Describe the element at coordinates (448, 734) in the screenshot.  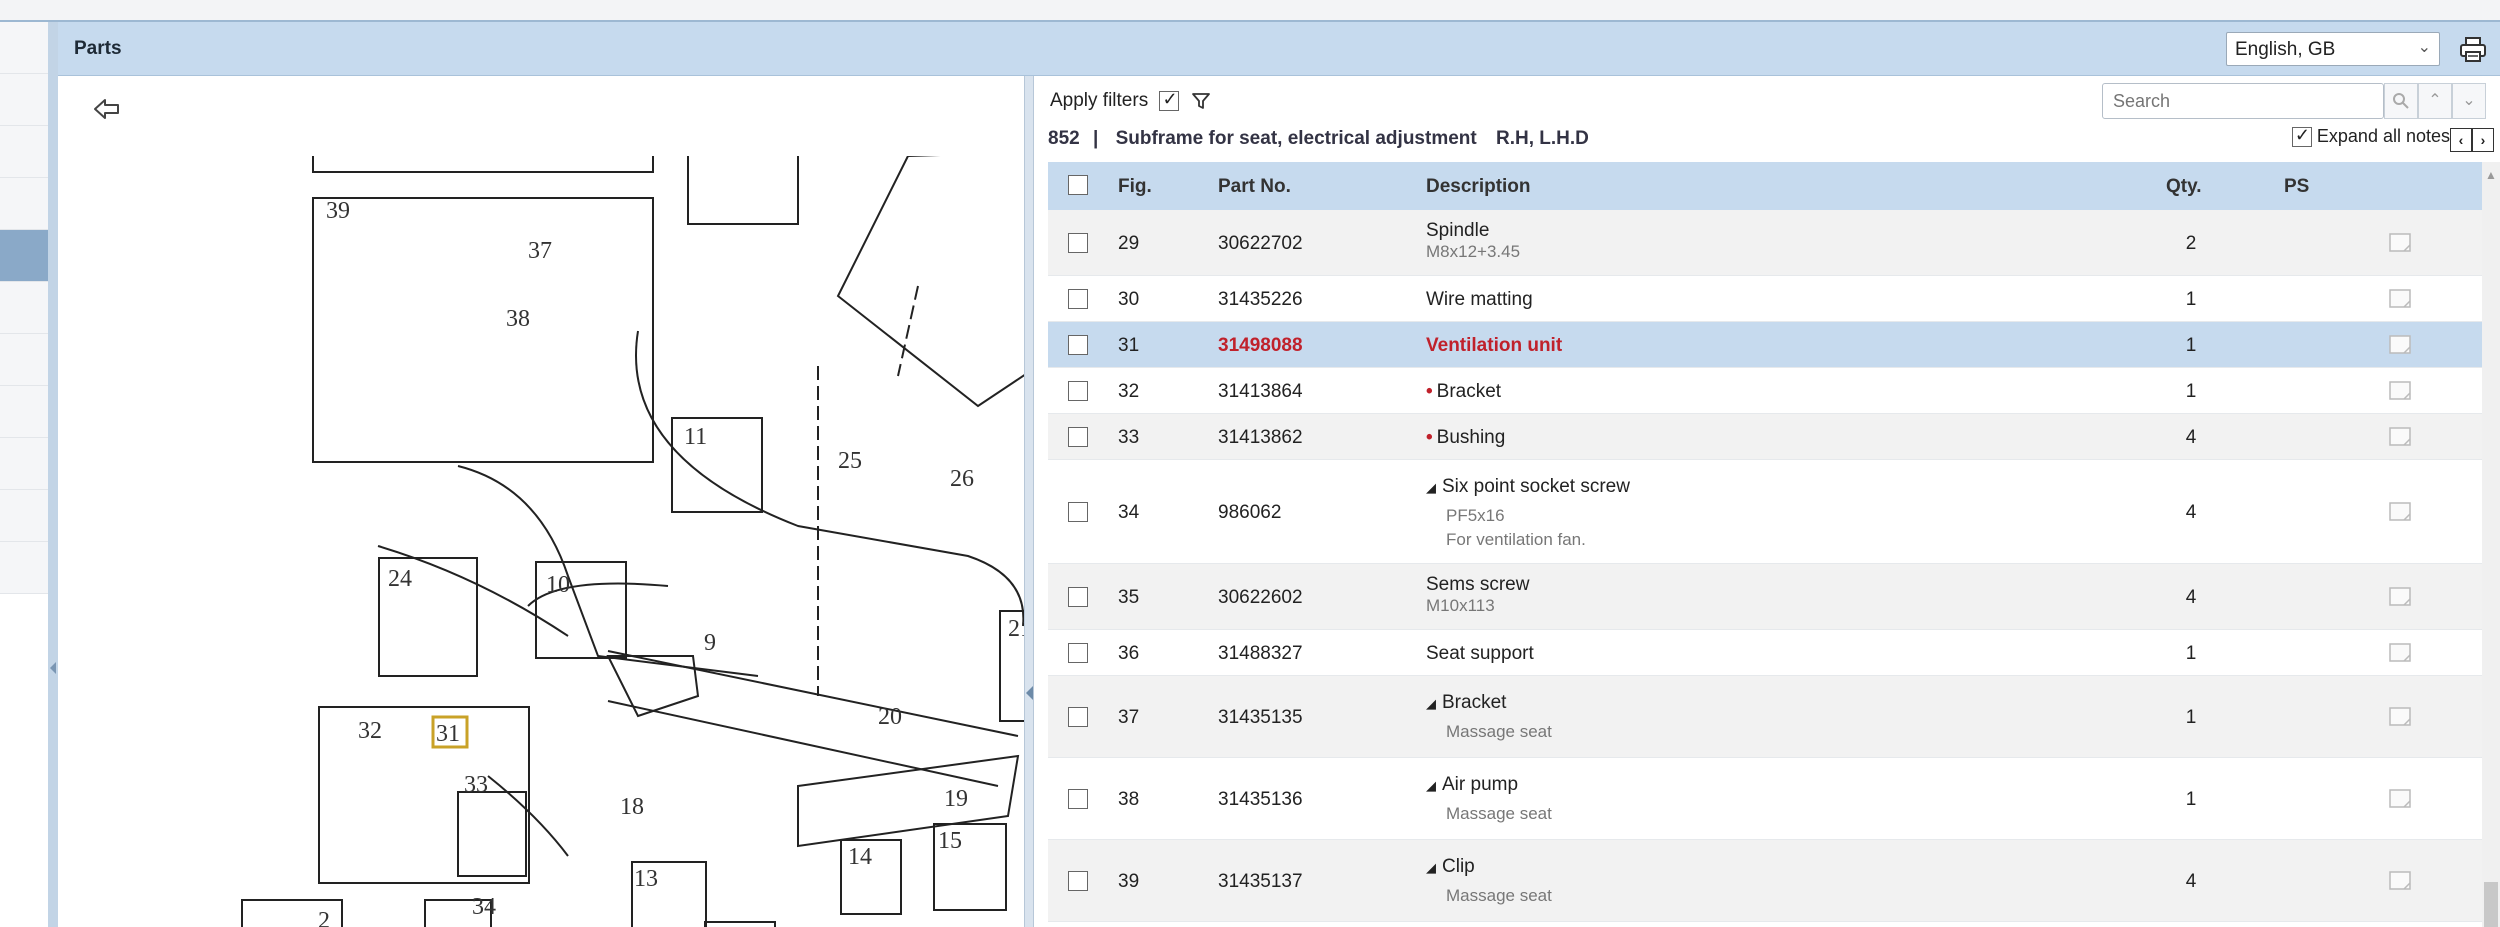
I see `callout: 31` at that location.